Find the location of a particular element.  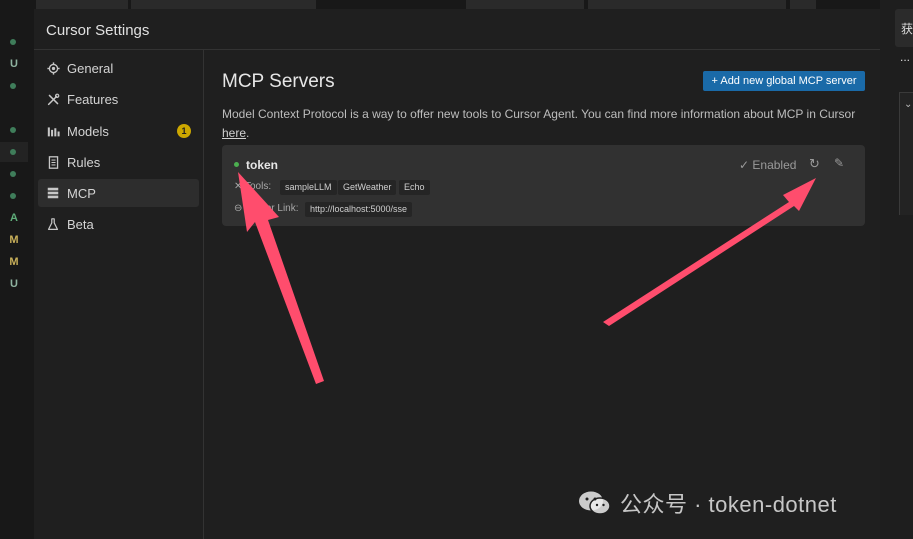

sidebar-item-label: General is located at coordinates (90, 68).